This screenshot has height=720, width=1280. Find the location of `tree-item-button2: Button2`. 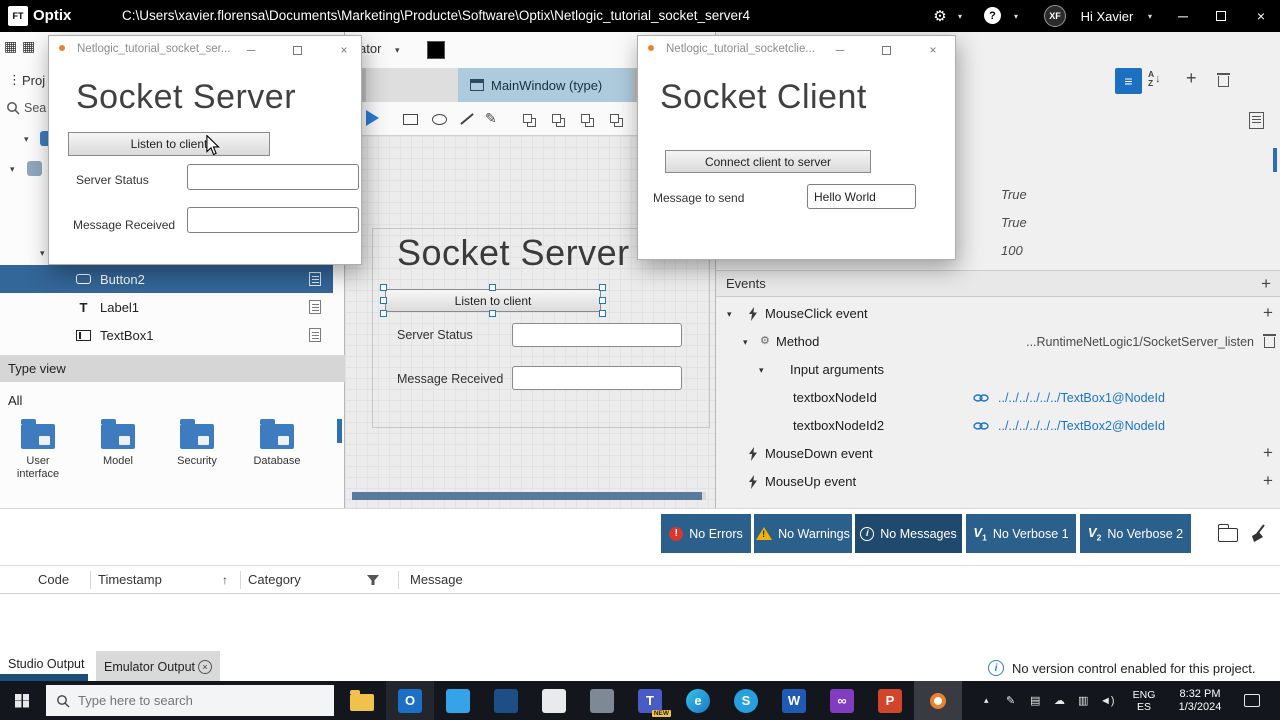

tree-item-button2: Button2 is located at coordinates (166, 279).